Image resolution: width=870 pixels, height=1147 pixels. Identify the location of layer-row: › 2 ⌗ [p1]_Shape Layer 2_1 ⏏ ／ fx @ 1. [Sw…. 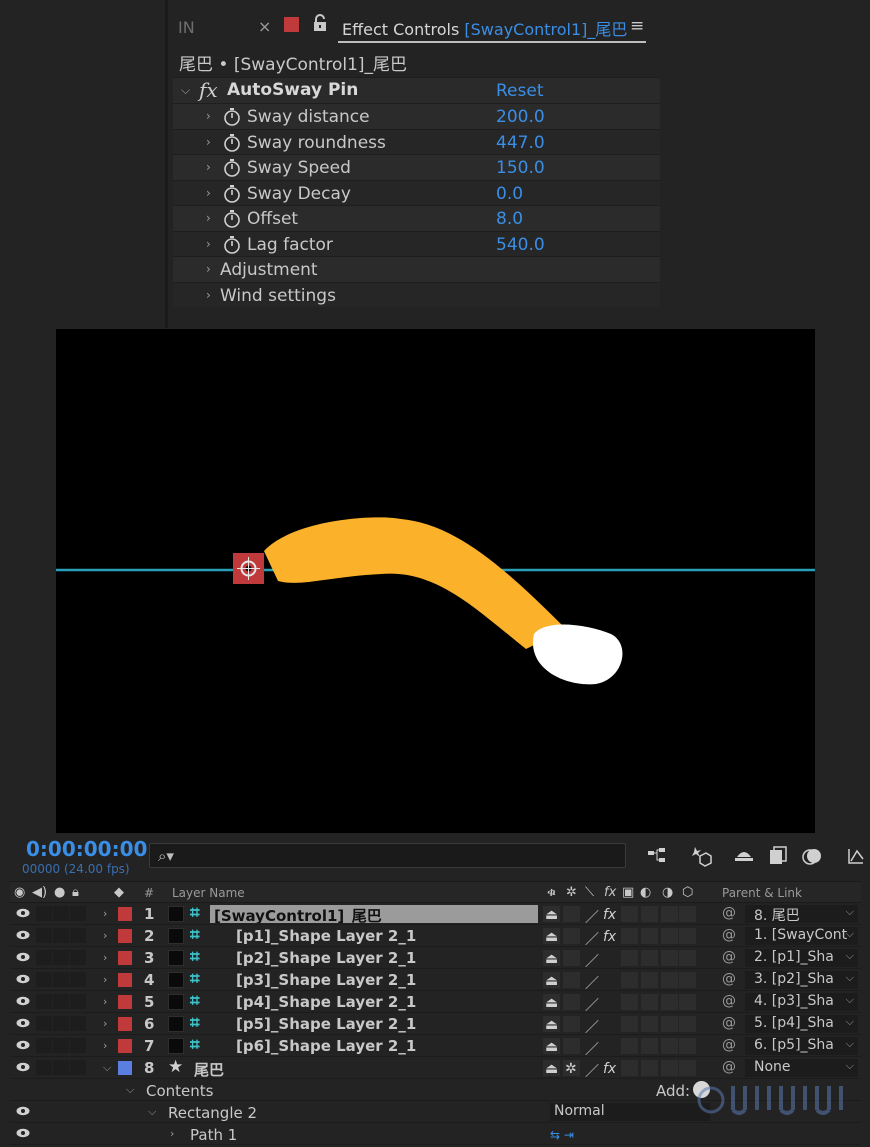
(435, 936).